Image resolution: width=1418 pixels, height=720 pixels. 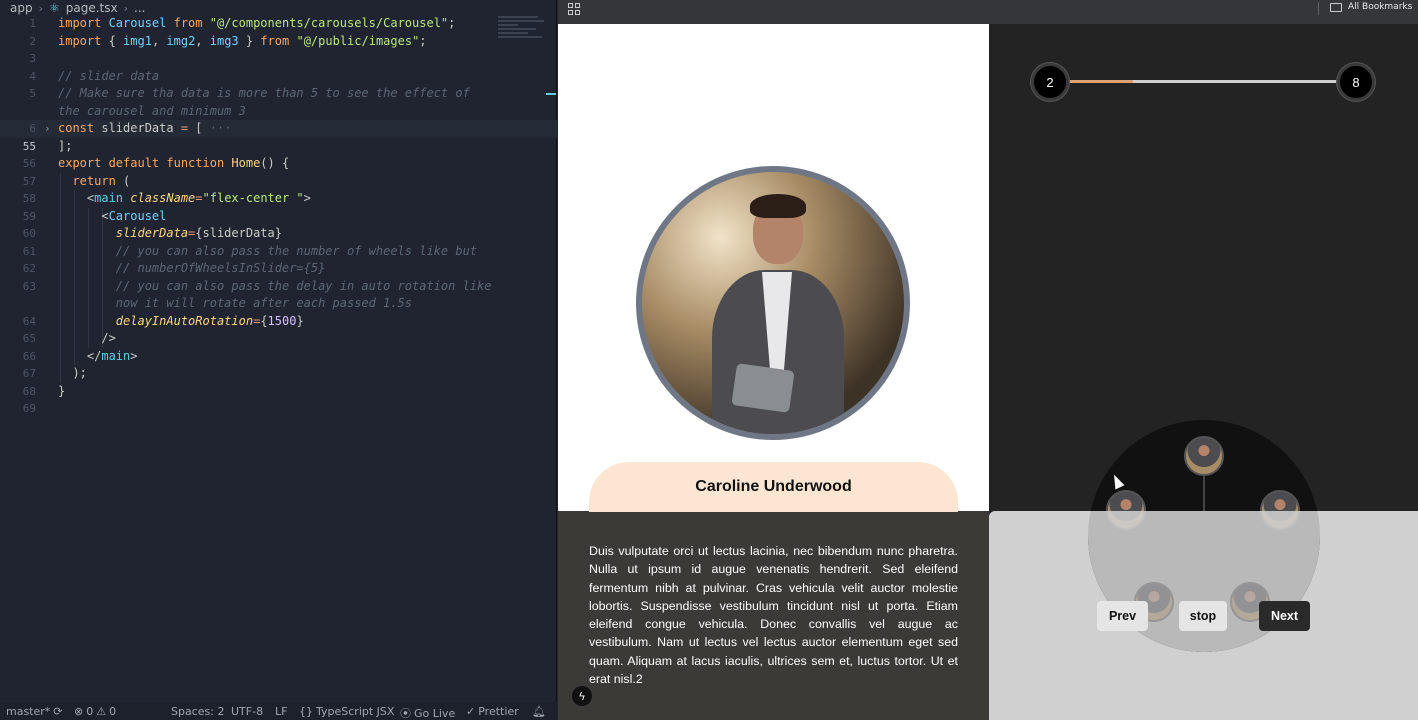 I want to click on line-number: 69, so click(x=29, y=408).